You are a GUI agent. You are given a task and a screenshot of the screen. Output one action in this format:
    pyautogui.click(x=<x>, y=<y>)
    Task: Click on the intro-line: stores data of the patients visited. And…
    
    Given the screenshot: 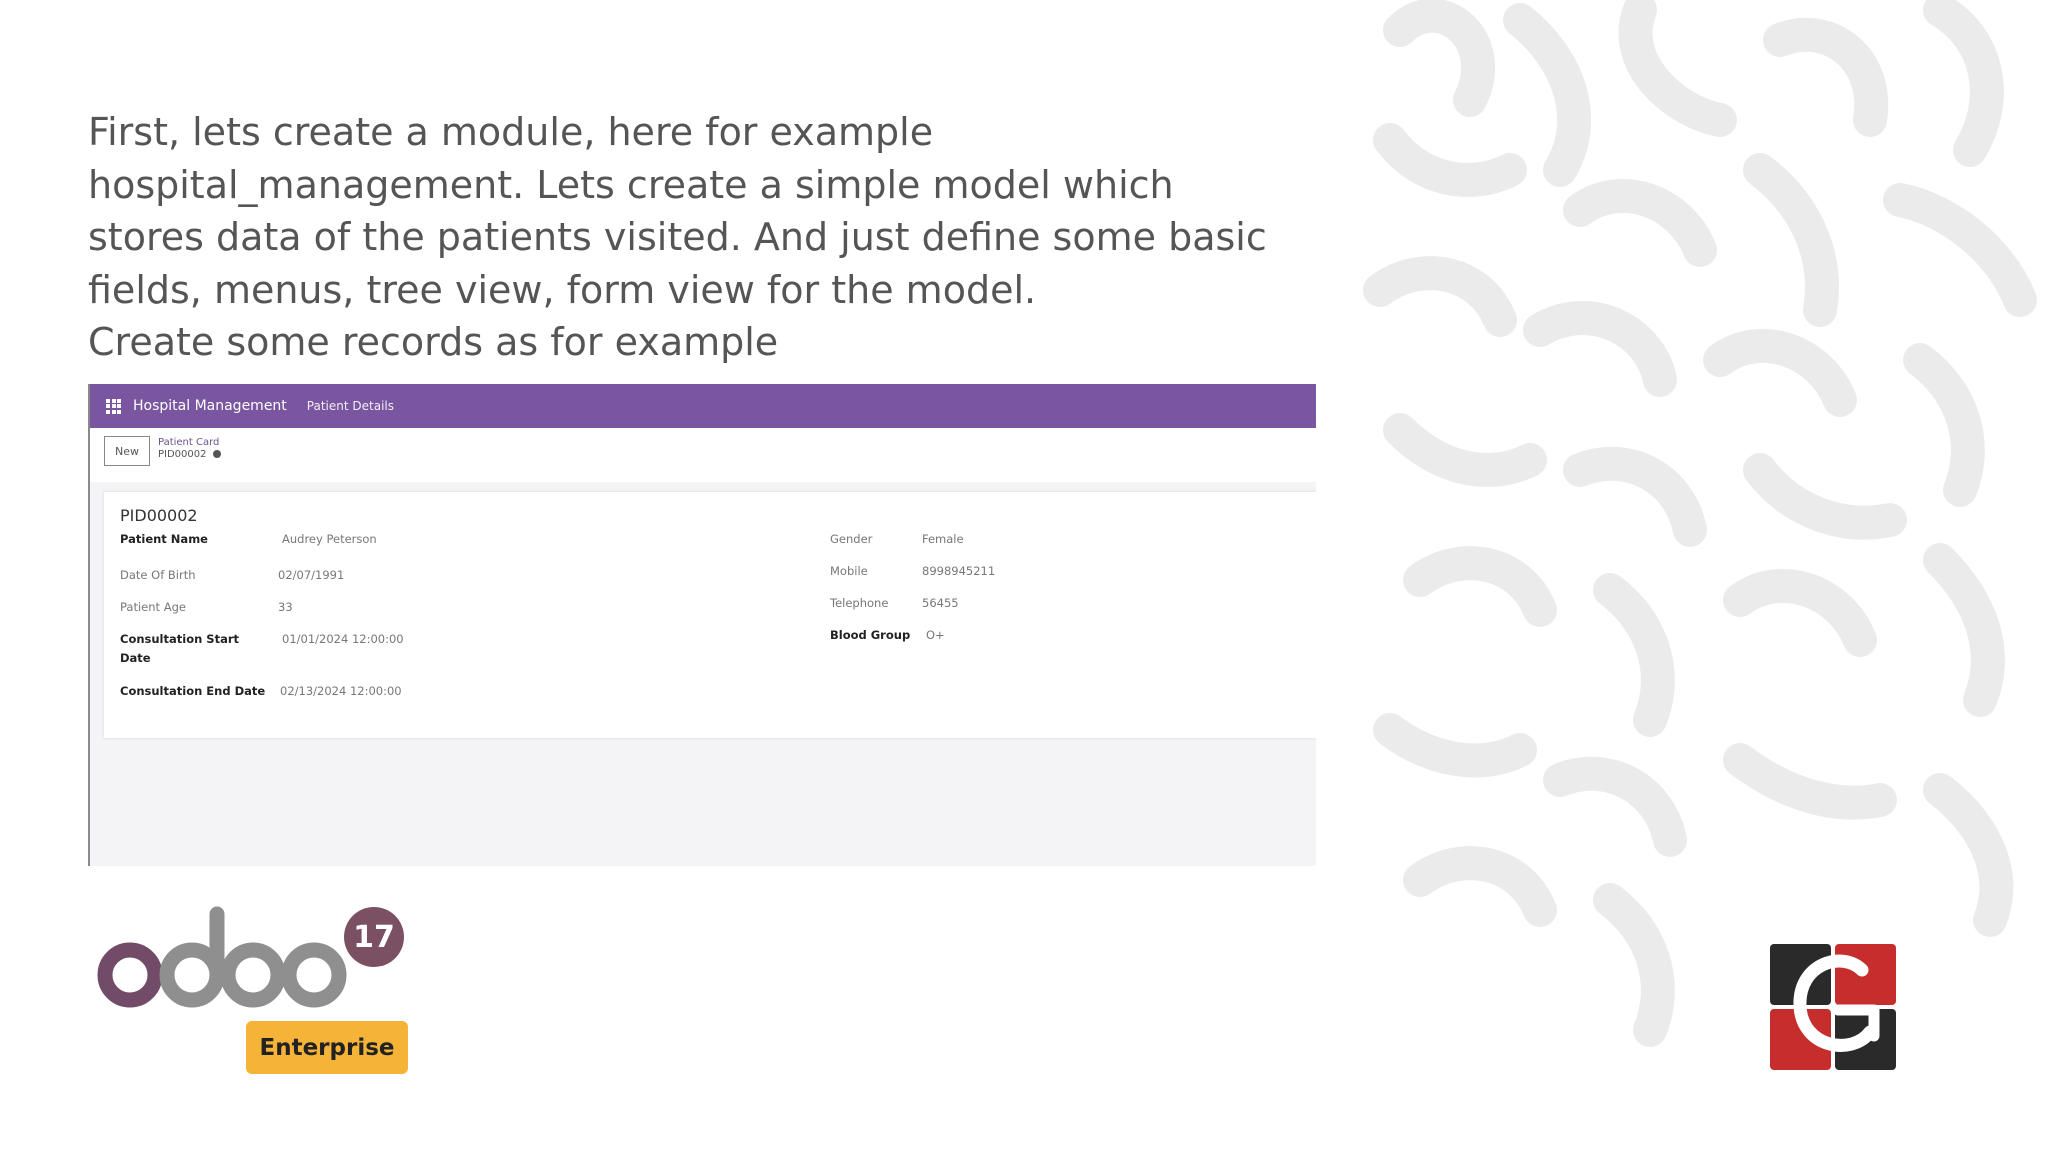 What is the action you would take?
    pyautogui.click(x=677, y=237)
    